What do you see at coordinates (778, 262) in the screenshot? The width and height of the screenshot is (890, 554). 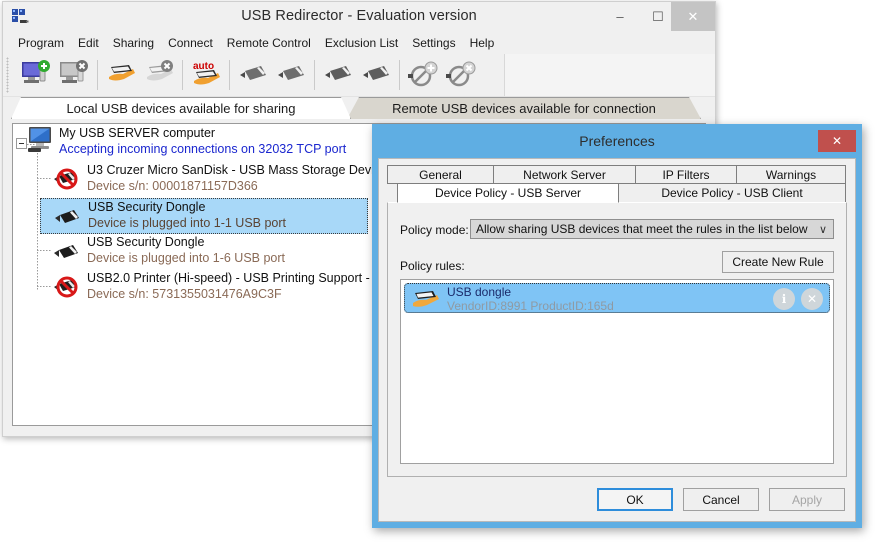 I see `create-new-rule-button: Create New Rule` at bounding box center [778, 262].